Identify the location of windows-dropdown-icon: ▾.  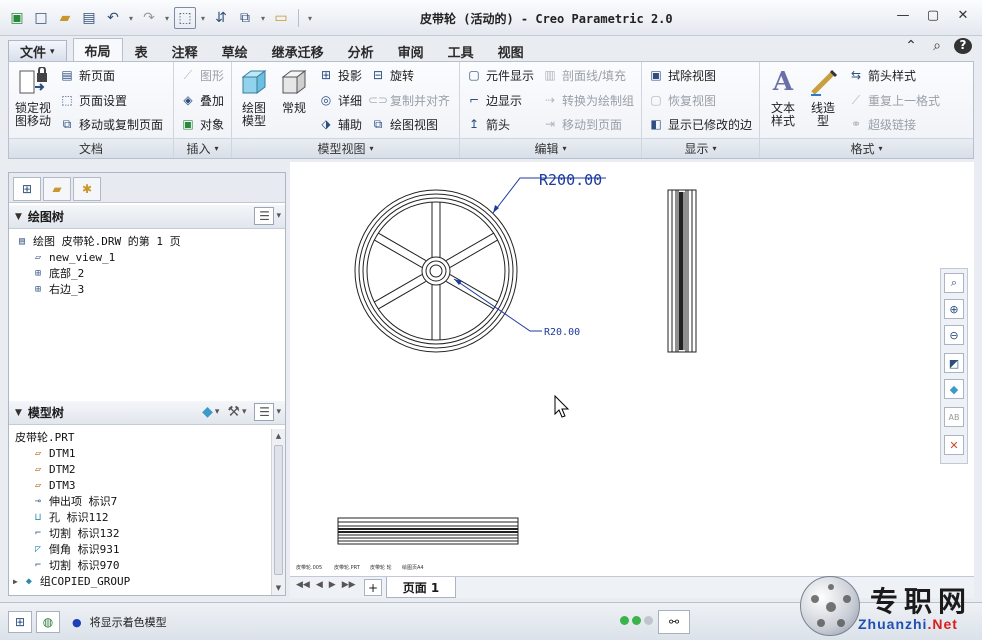
(263, 18).